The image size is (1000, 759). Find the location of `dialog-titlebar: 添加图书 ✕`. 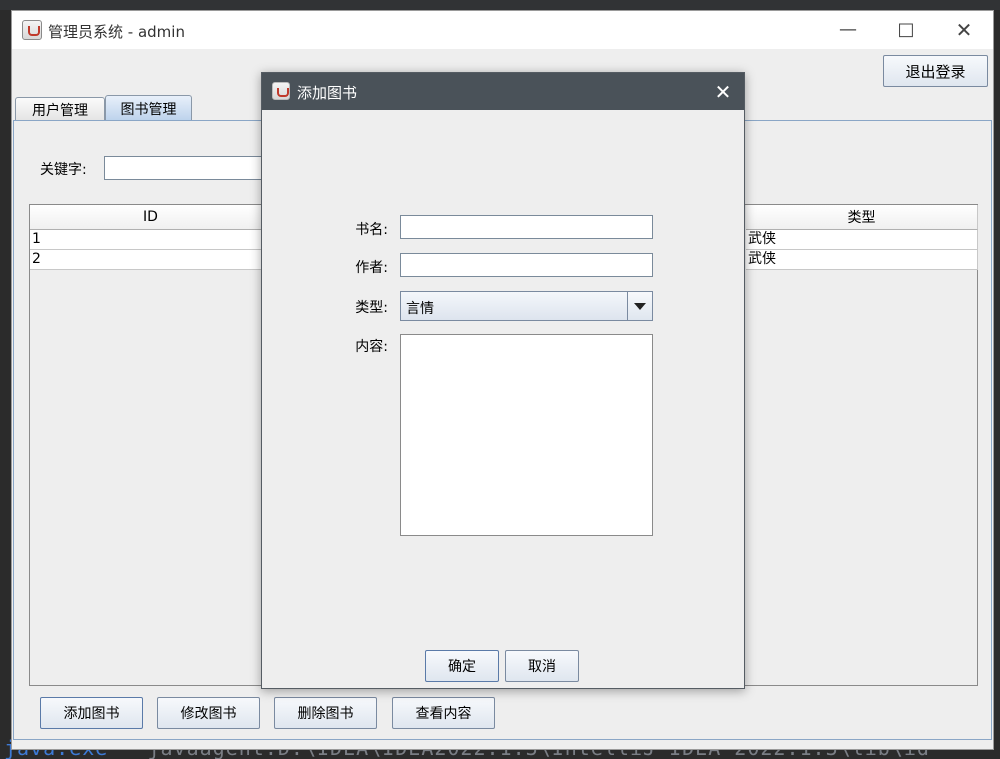

dialog-titlebar: 添加图书 ✕ is located at coordinates (503, 91).